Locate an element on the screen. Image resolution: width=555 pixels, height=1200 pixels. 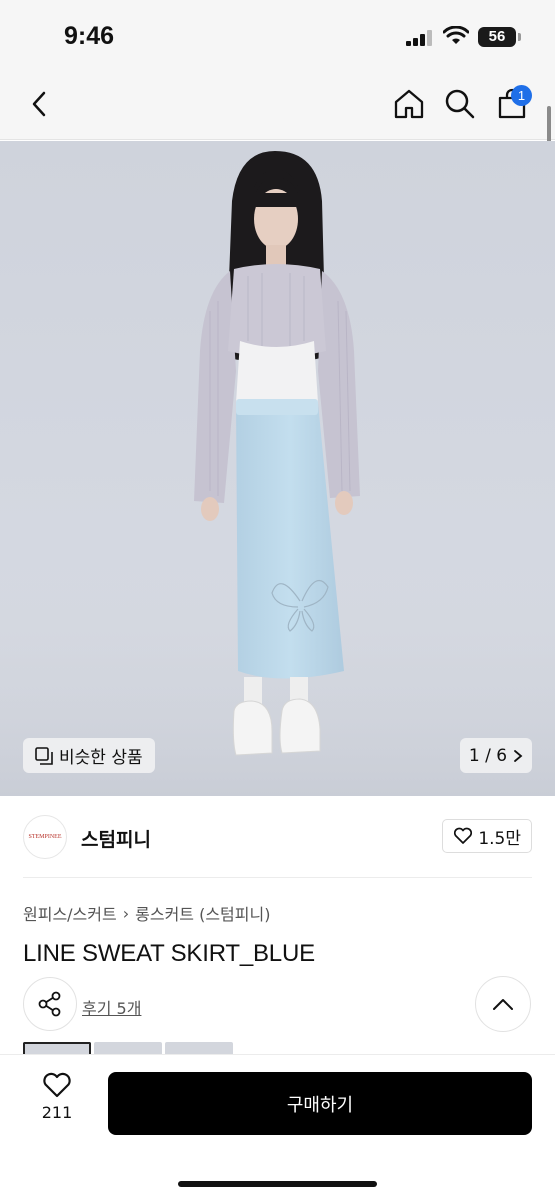
status-time: 9:46 is located at coordinates (89, 36).